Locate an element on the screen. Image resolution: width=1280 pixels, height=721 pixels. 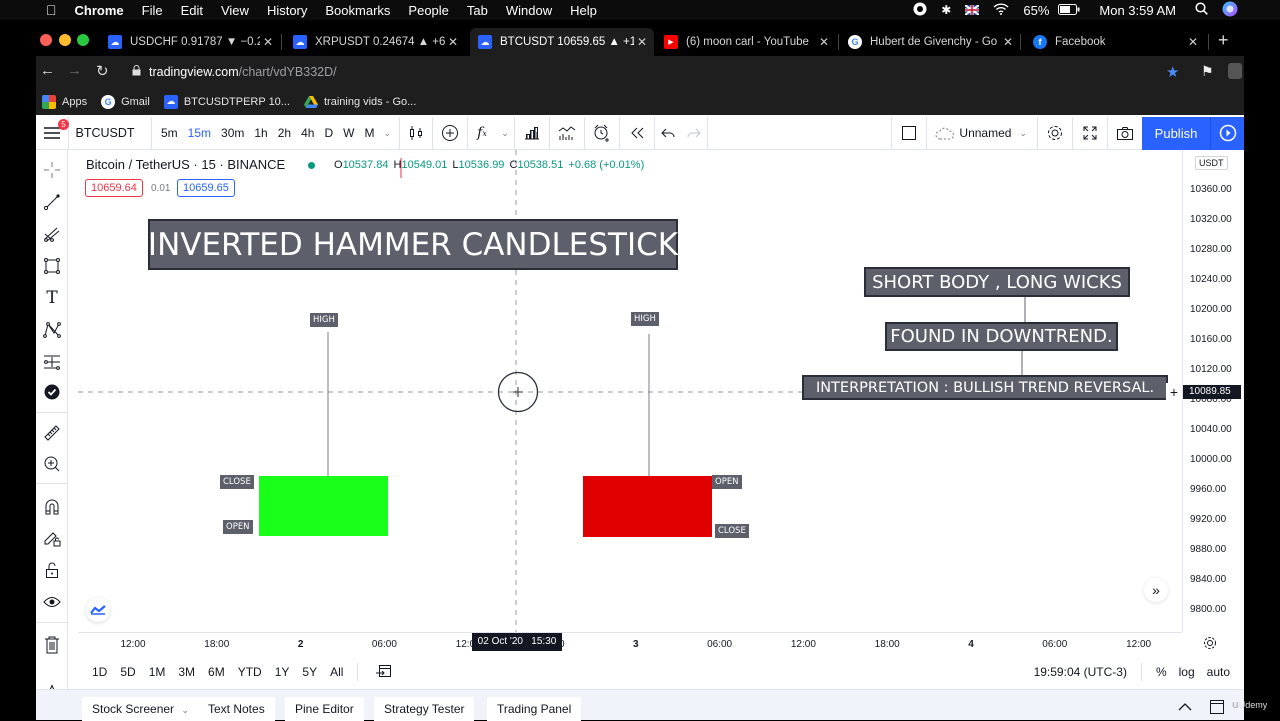
undo-icon is located at coordinates (668, 133).